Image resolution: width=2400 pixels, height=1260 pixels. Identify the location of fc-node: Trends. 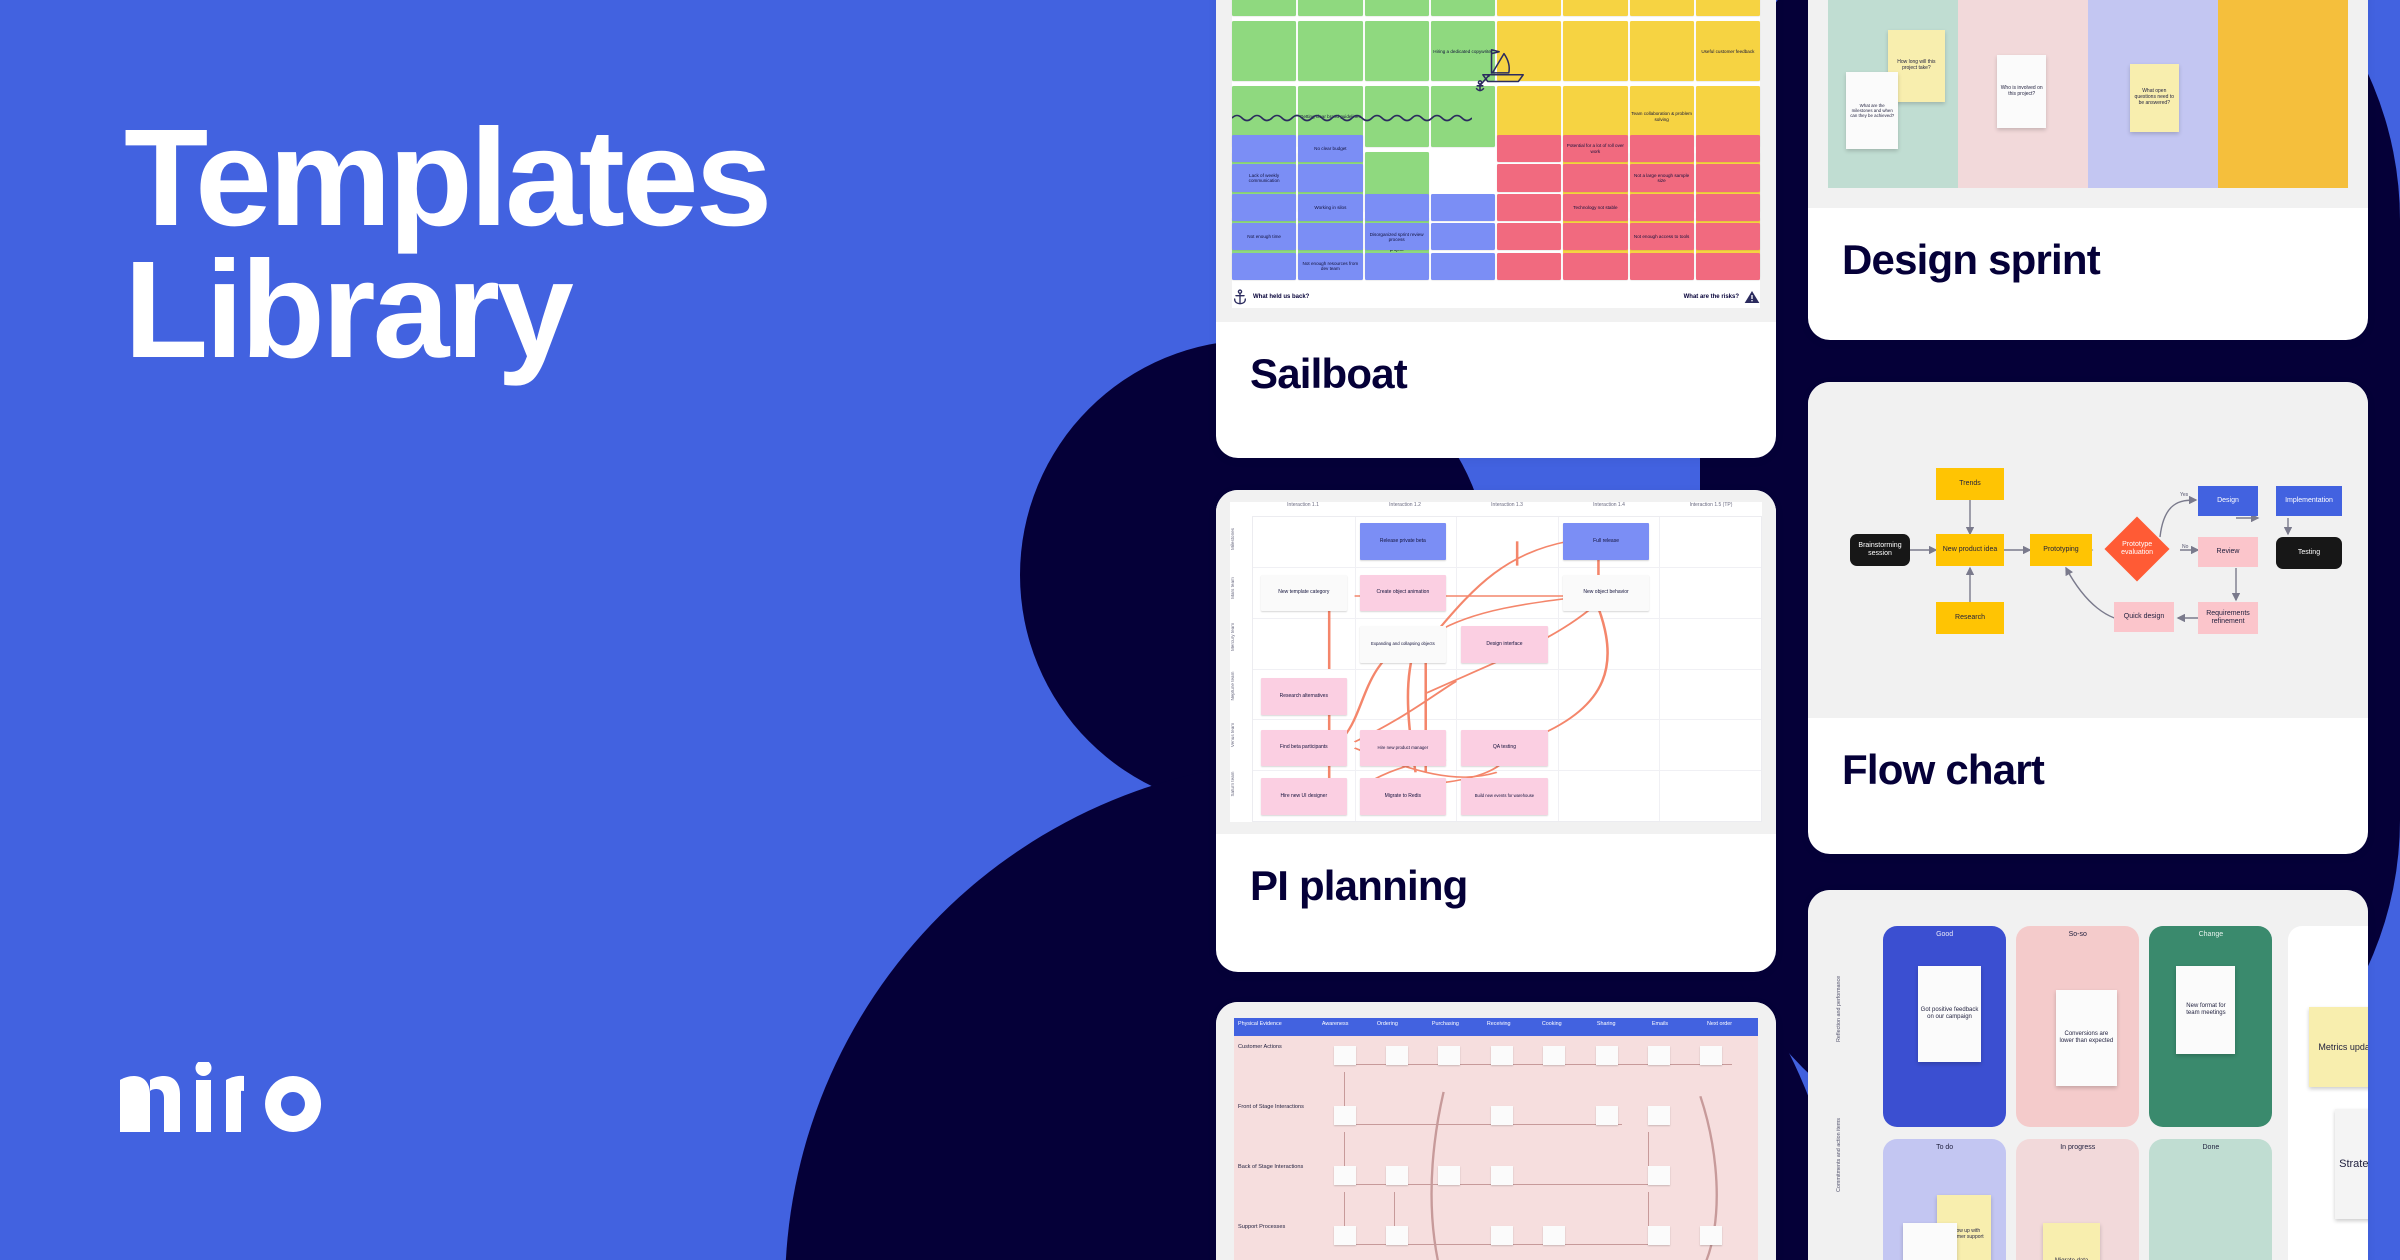
(1970, 484).